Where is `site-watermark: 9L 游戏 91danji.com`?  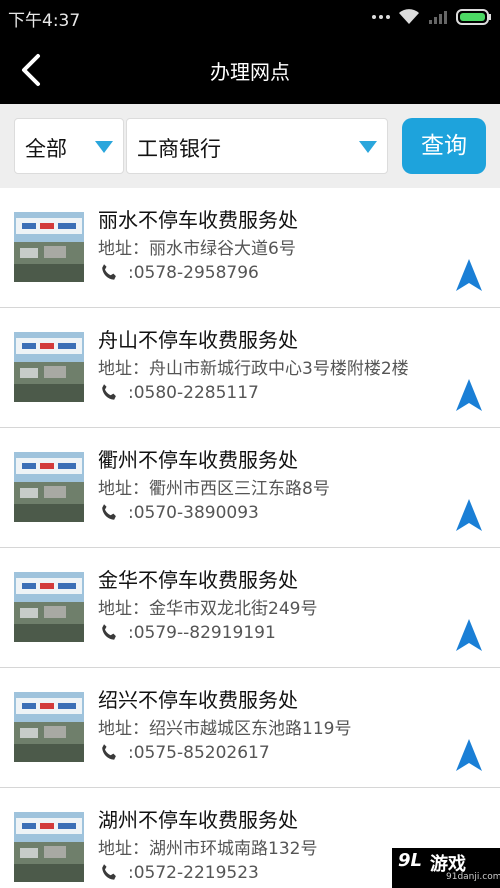 site-watermark: 9L 游戏 91danji.com is located at coordinates (446, 868).